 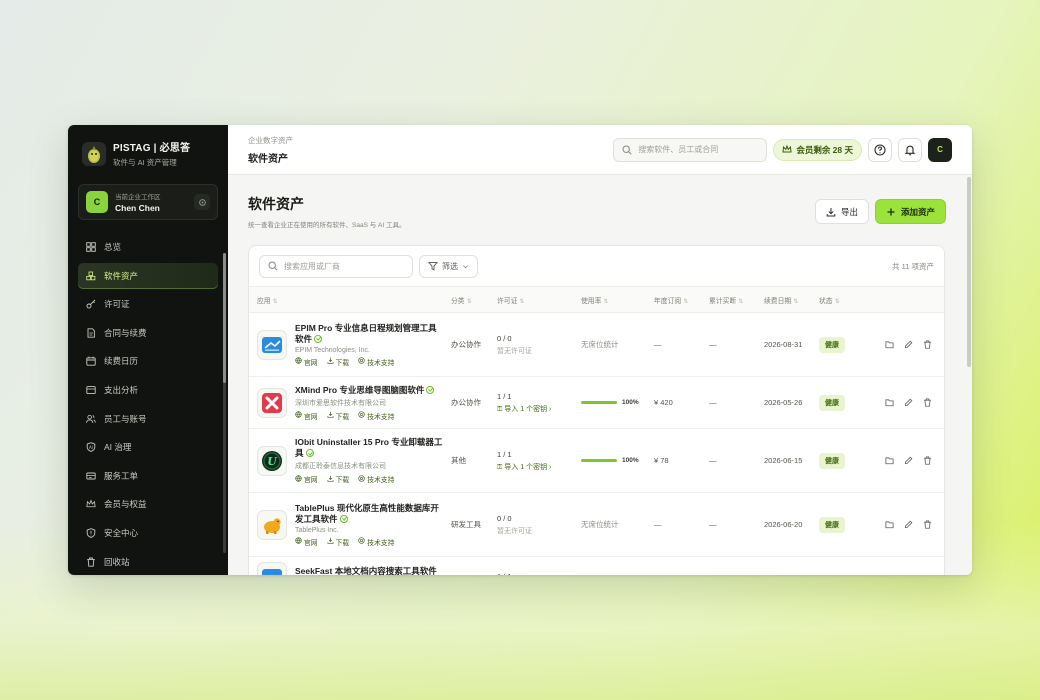 I want to click on app-name: TablePlus 现代化原生高性能数据库开发工具软件, so click(x=367, y=513).